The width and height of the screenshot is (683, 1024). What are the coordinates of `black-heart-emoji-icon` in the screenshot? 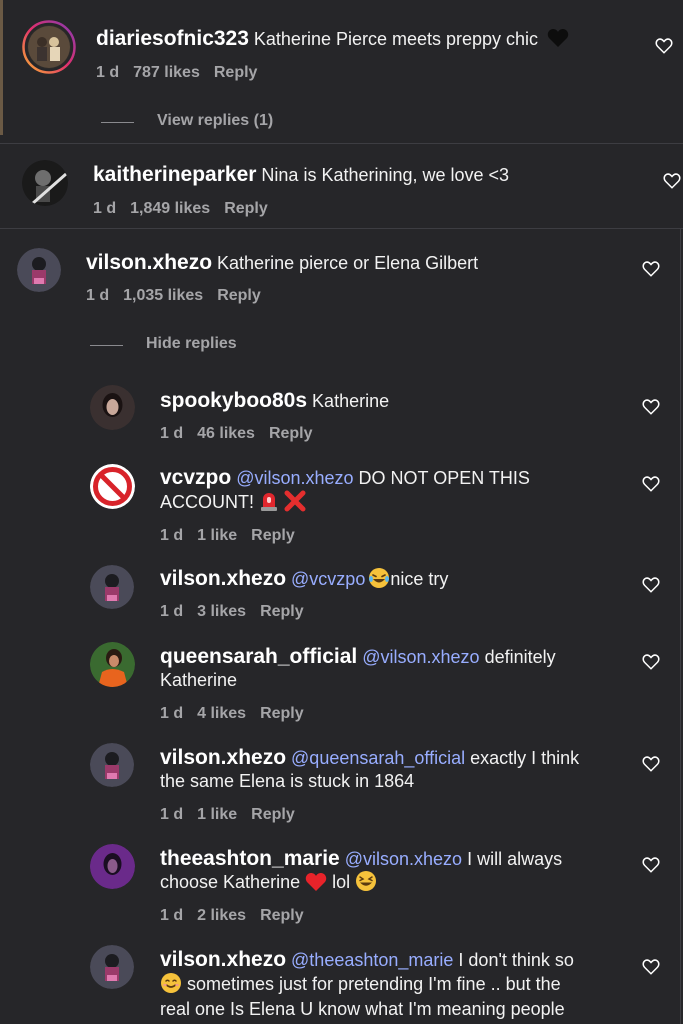 It's located at (558, 41).